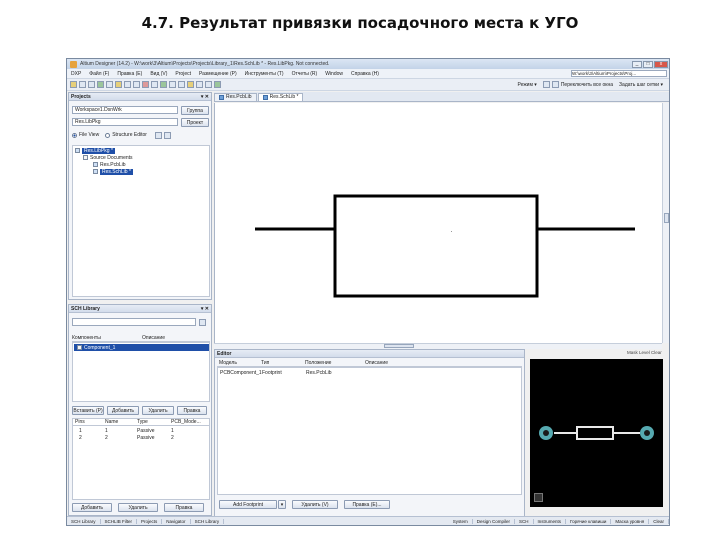 The image size is (720, 540). What do you see at coordinates (235, 97) in the screenshot?
I see `tab-pcblib: Res.PcbLib` at bounding box center [235, 97].